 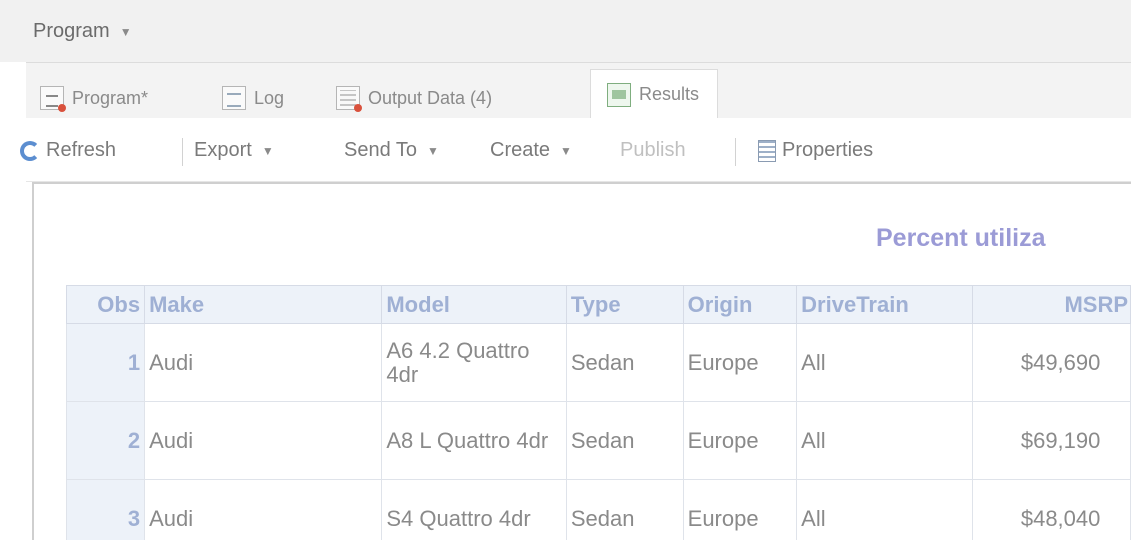 What do you see at coordinates (253, 98) in the screenshot?
I see `tab-log: Log` at bounding box center [253, 98].